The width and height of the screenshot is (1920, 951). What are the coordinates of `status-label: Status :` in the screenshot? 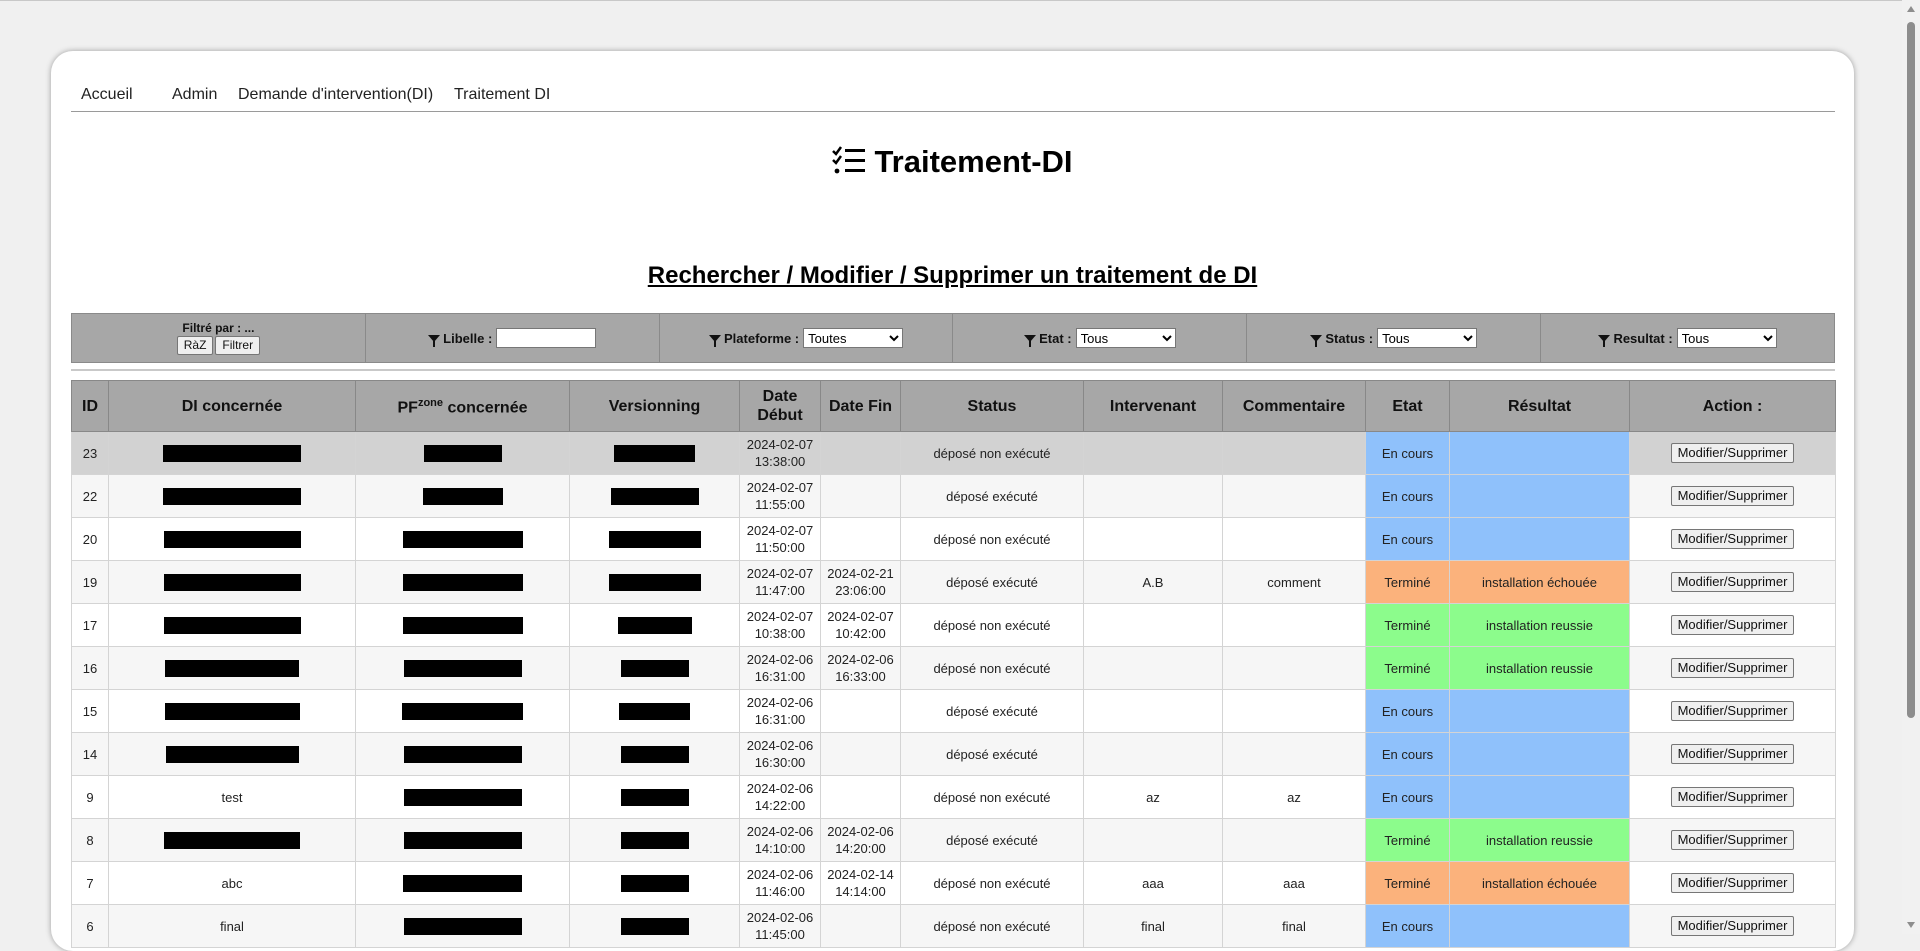 It's located at (1349, 338).